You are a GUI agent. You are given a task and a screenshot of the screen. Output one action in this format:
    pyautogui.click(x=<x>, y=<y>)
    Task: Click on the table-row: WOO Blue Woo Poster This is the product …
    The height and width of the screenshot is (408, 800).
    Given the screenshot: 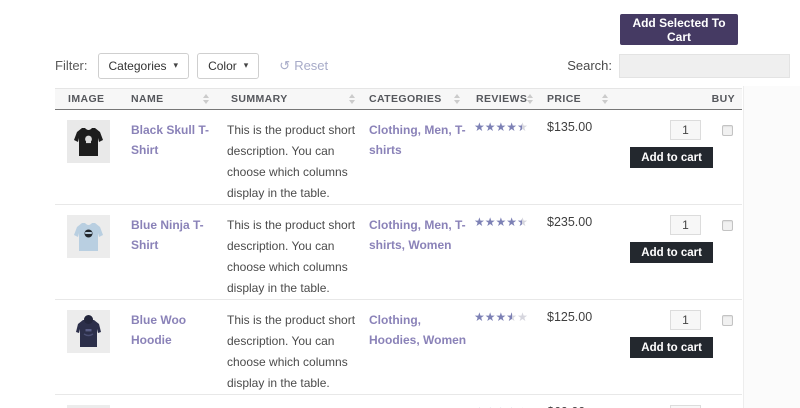 What is the action you would take?
    pyautogui.click(x=398, y=401)
    